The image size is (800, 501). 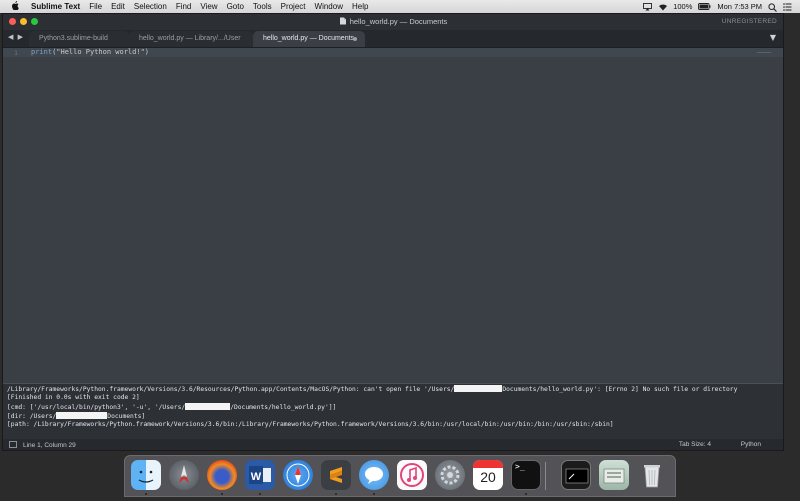 I want to click on cursor-position: Line 1, Column 29, so click(x=49, y=445).